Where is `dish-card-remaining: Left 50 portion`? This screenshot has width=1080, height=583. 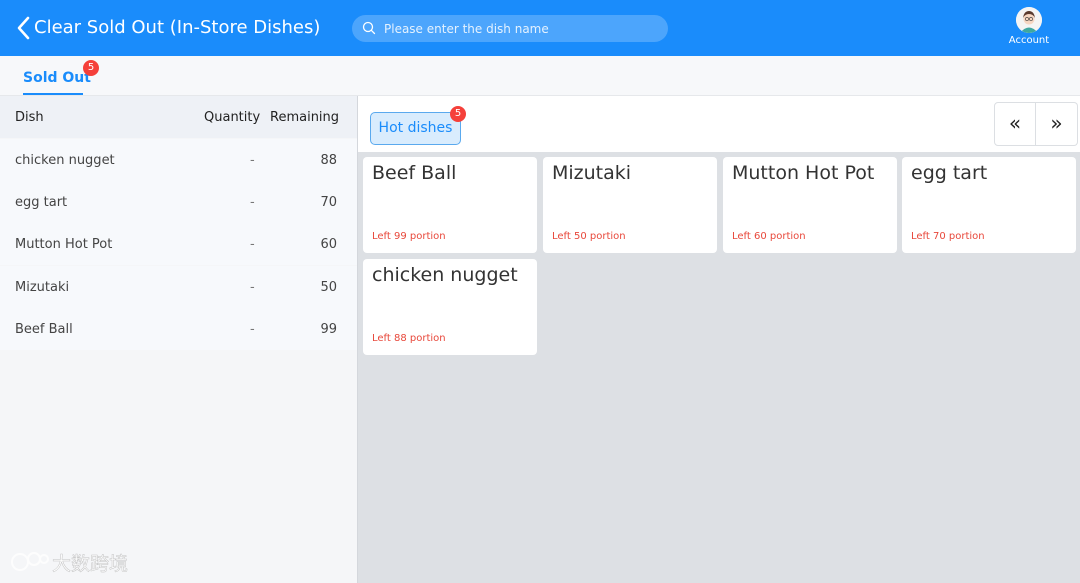 dish-card-remaining: Left 50 portion is located at coordinates (589, 236).